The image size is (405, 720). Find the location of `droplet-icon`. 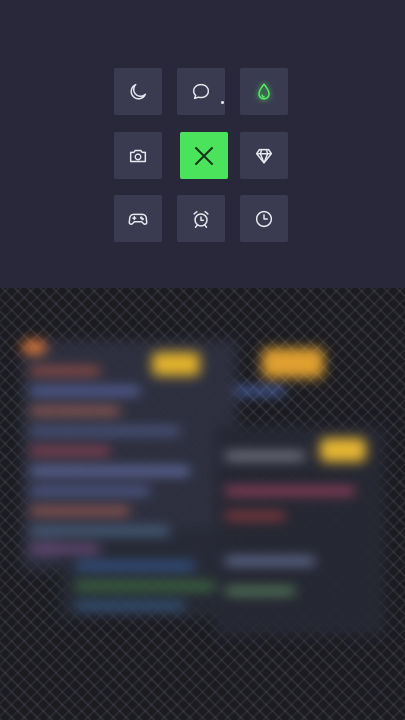

droplet-icon is located at coordinates (264, 91).